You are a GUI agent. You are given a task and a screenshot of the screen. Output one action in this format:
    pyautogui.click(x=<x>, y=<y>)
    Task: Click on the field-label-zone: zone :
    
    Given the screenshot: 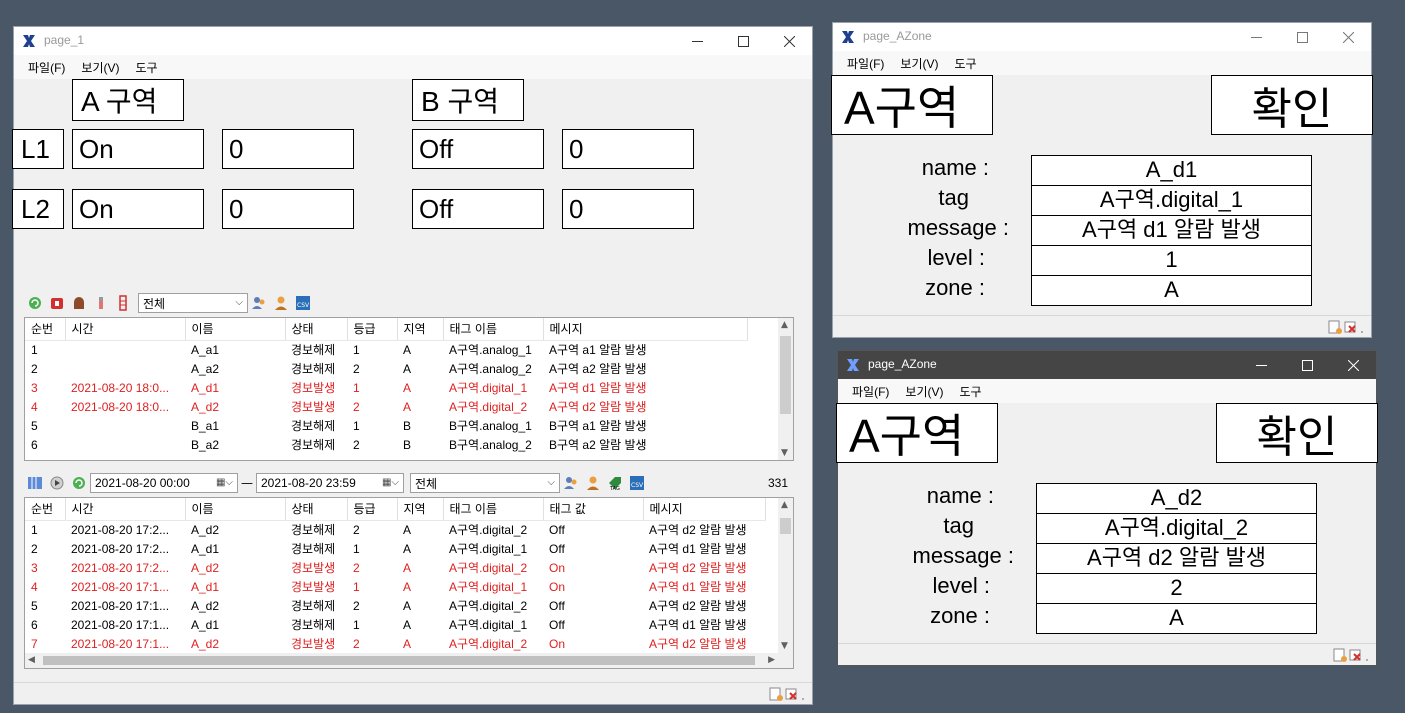 What is the action you would take?
    pyautogui.click(x=955, y=287)
    